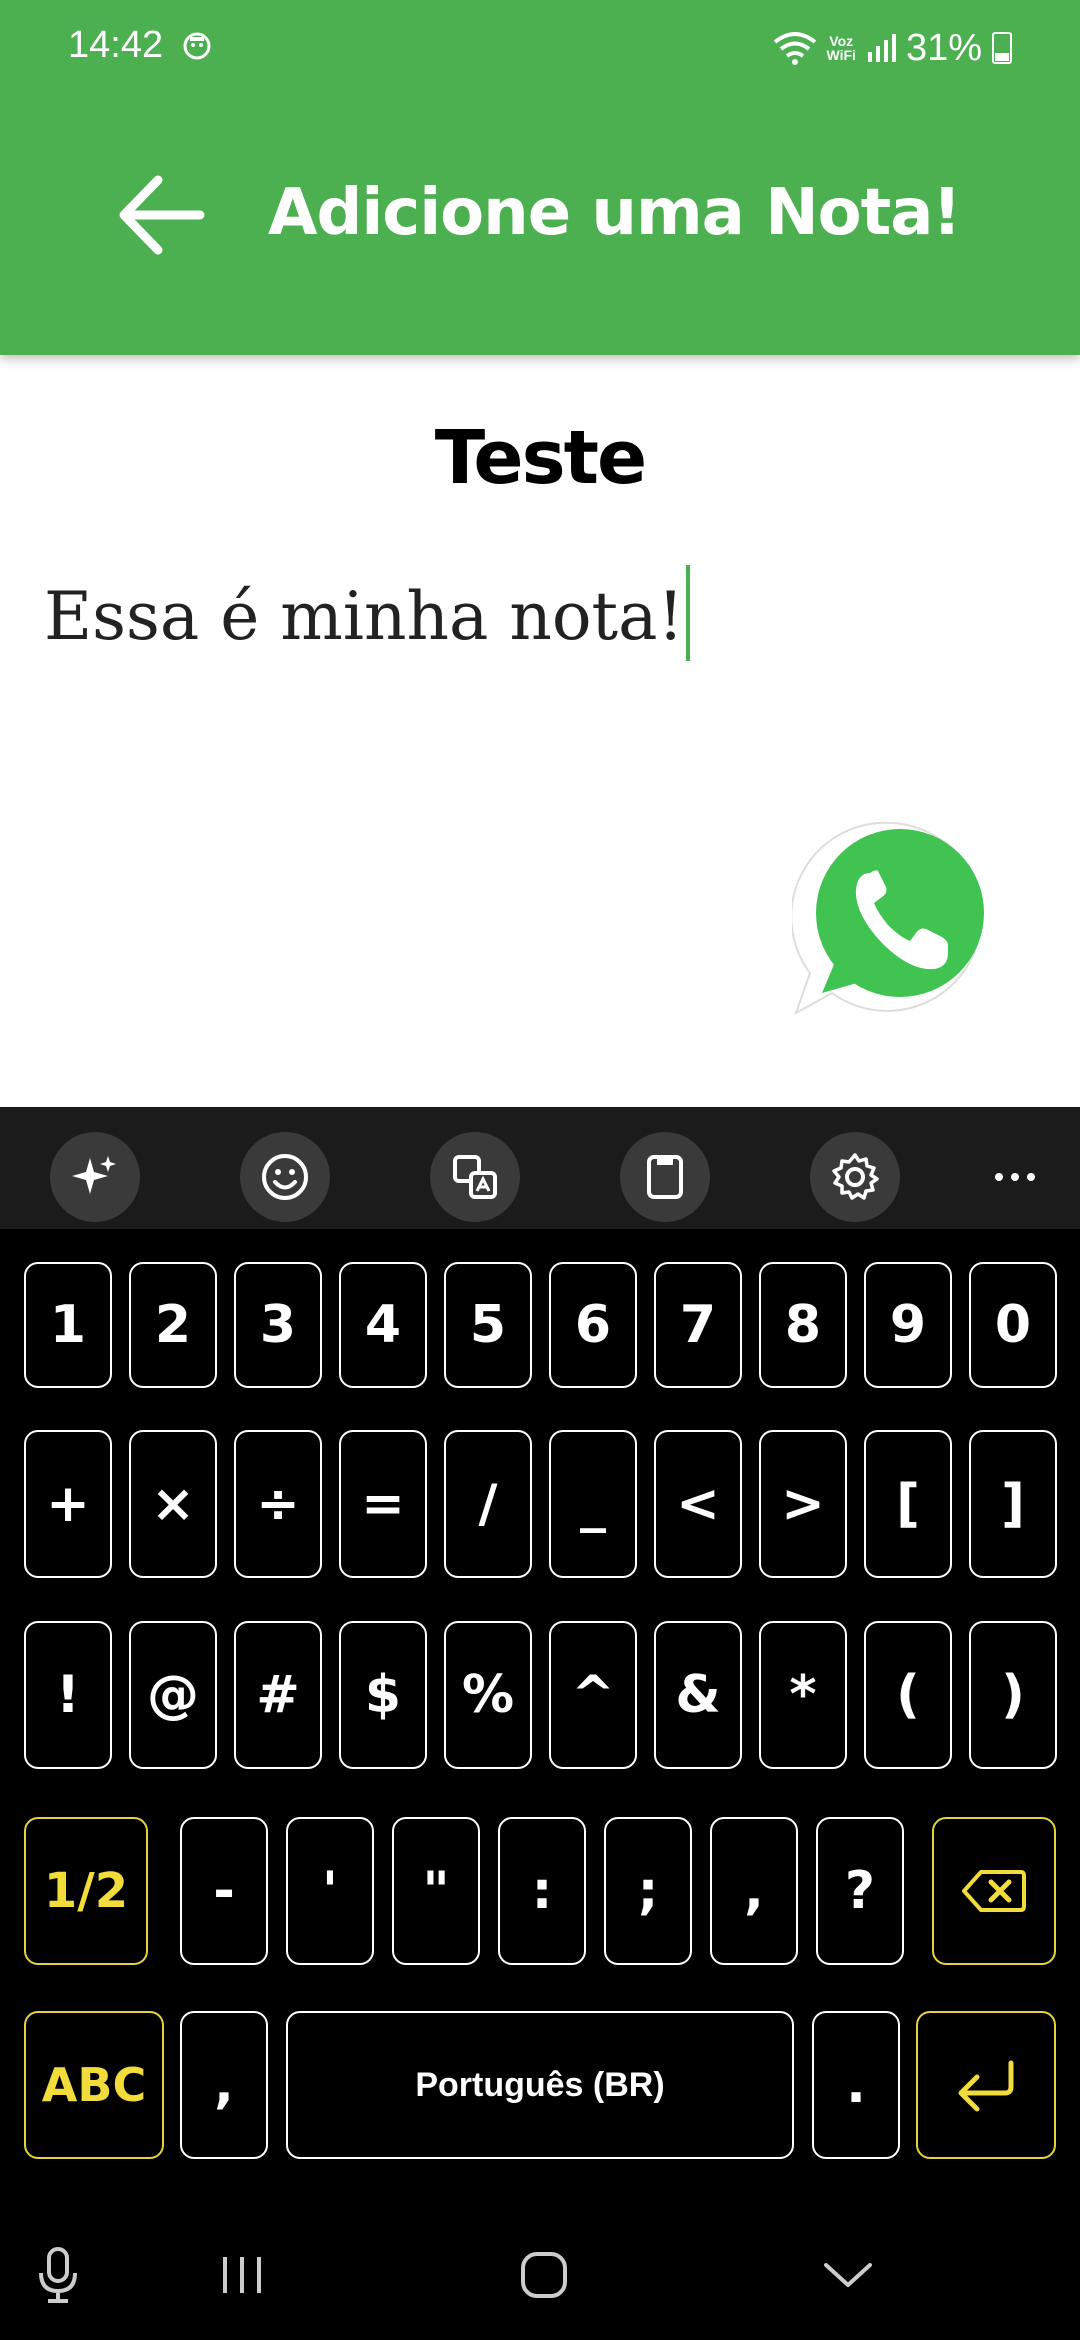 The width and height of the screenshot is (1080, 2340). What do you see at coordinates (488, 1504) in the screenshot?
I see `key-slash: /` at bounding box center [488, 1504].